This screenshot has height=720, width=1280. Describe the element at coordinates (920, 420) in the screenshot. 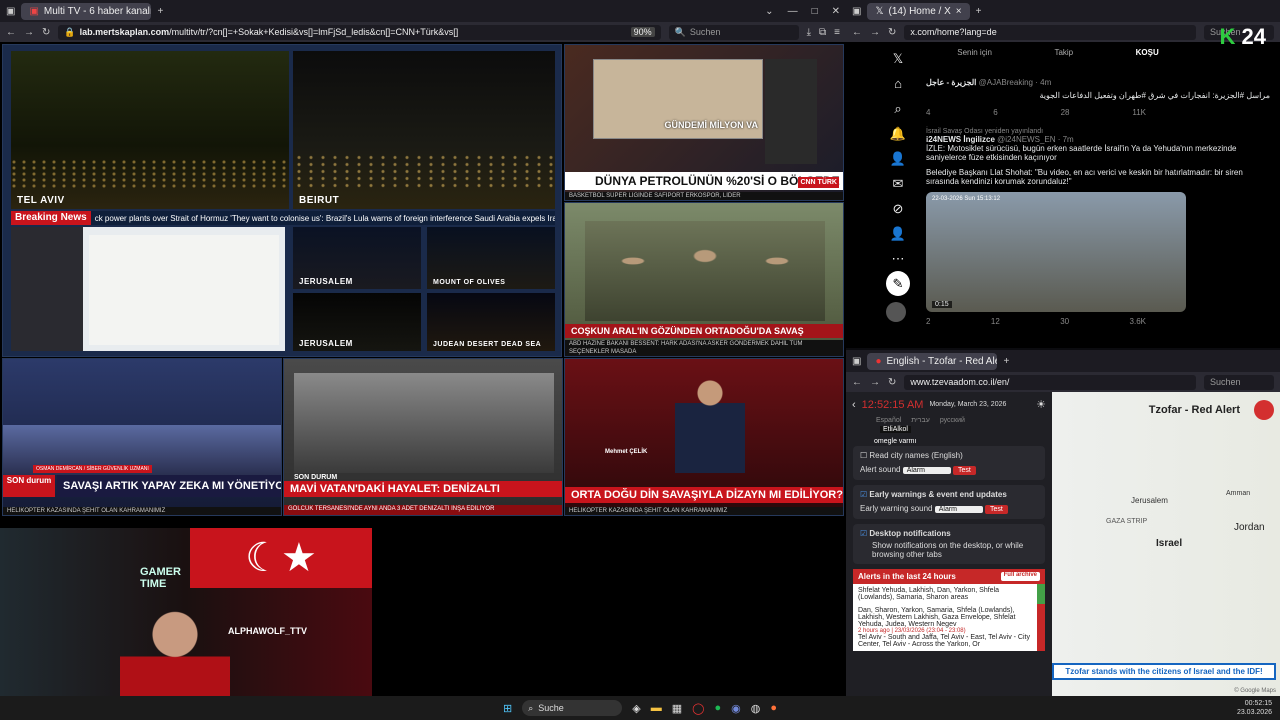

I see `lang-he: עברית` at that location.